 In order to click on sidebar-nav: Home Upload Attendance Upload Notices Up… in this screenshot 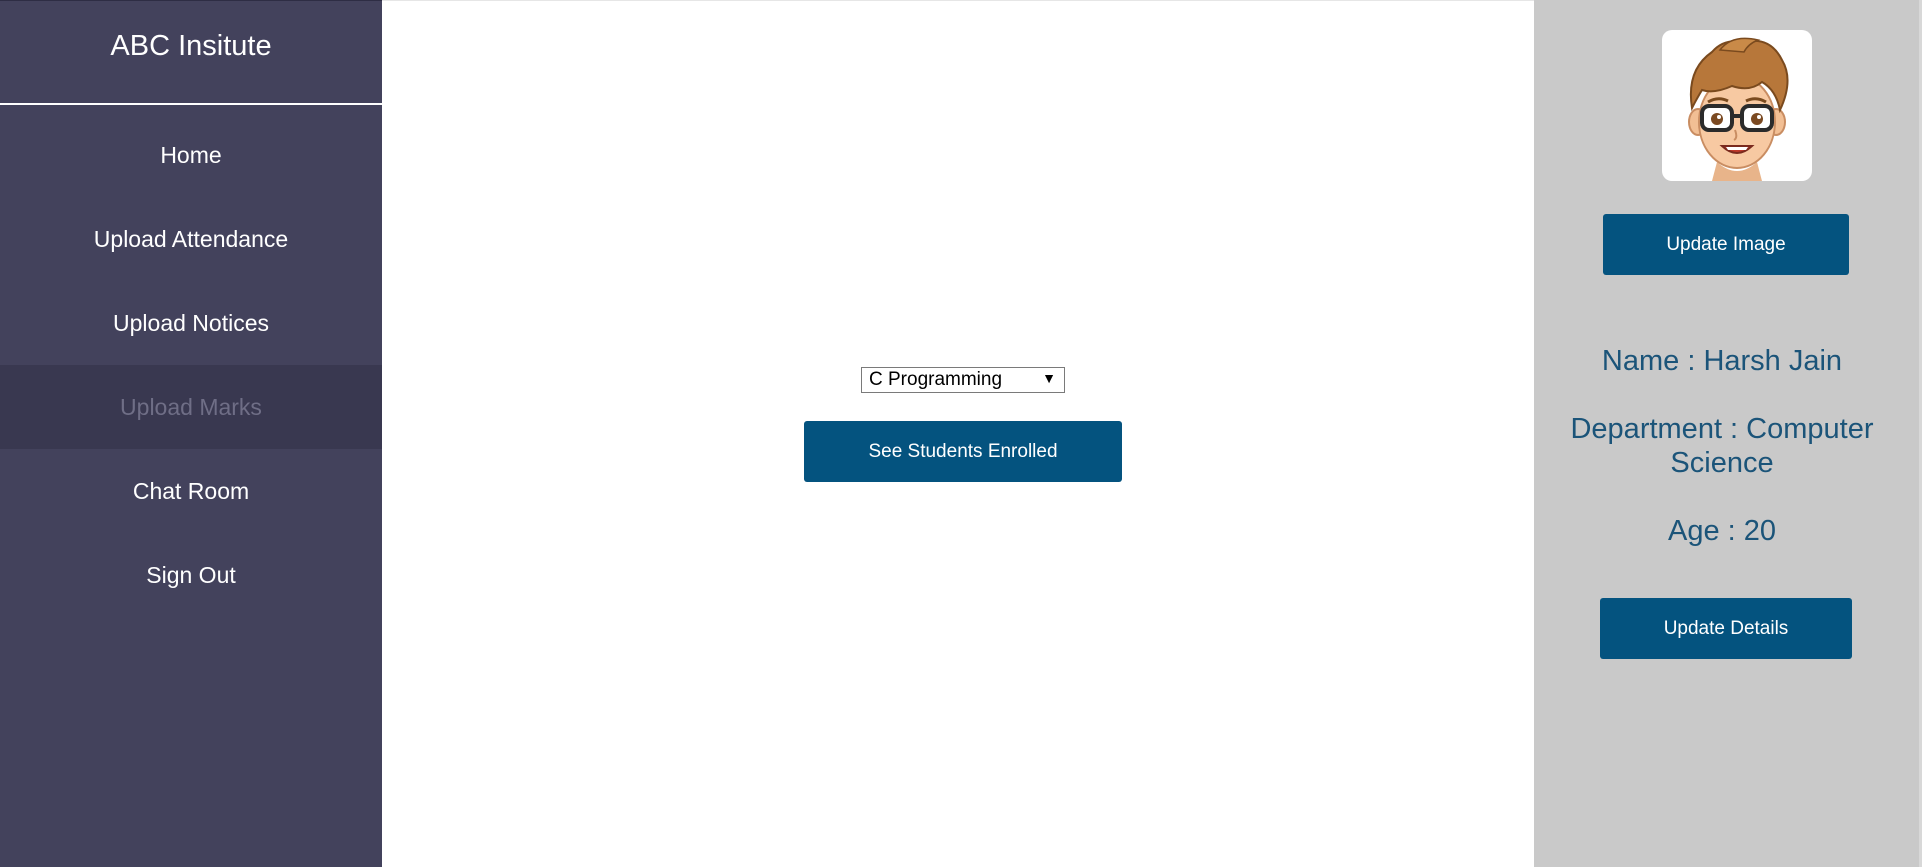, I will do `click(191, 365)`.